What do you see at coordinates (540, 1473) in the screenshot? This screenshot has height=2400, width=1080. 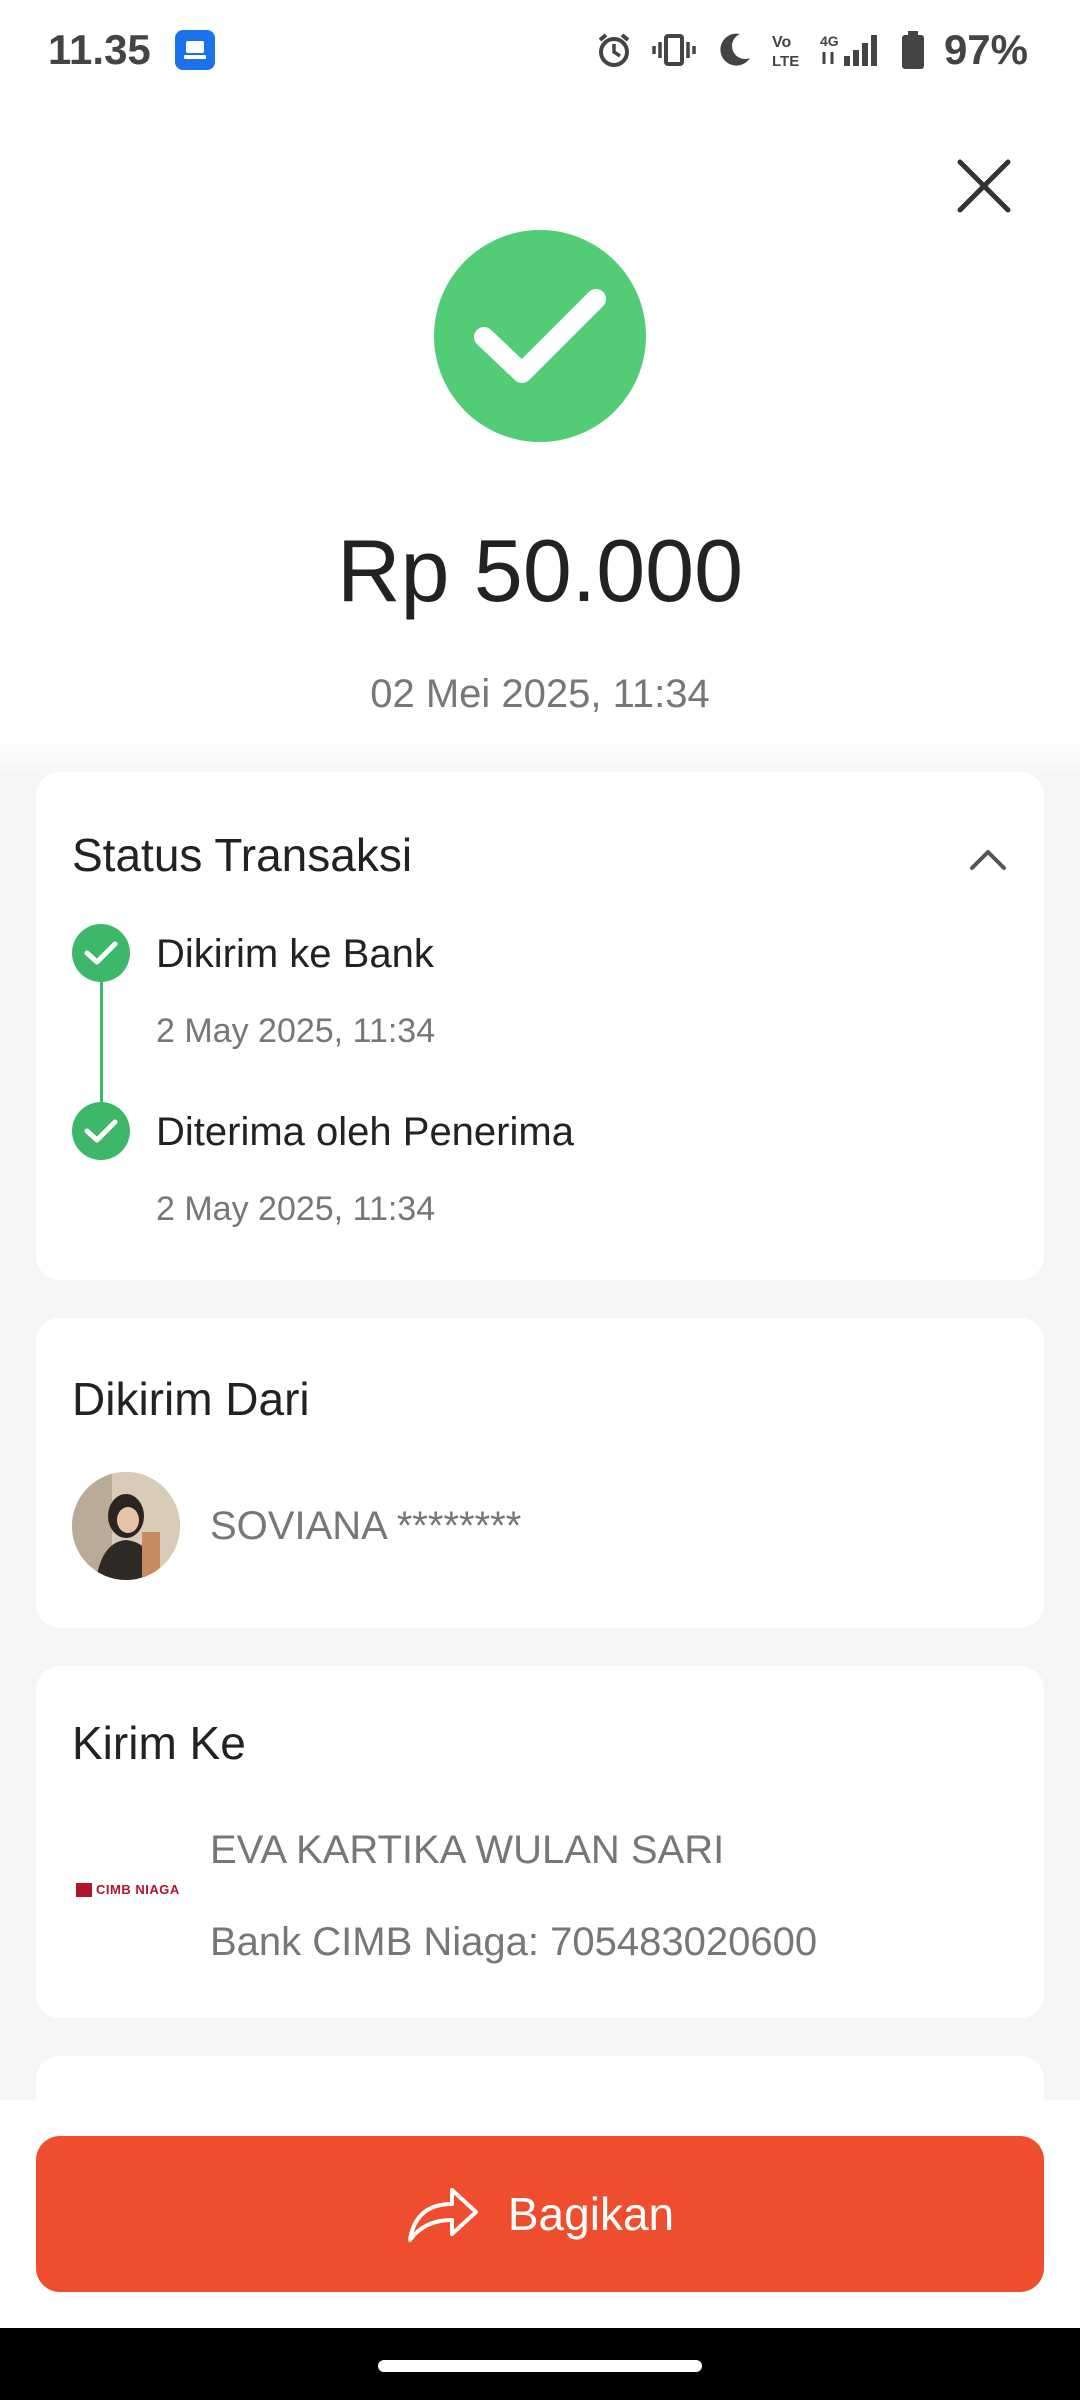 I see `sender-card: Dikirim Dari SOVIANA ********` at bounding box center [540, 1473].